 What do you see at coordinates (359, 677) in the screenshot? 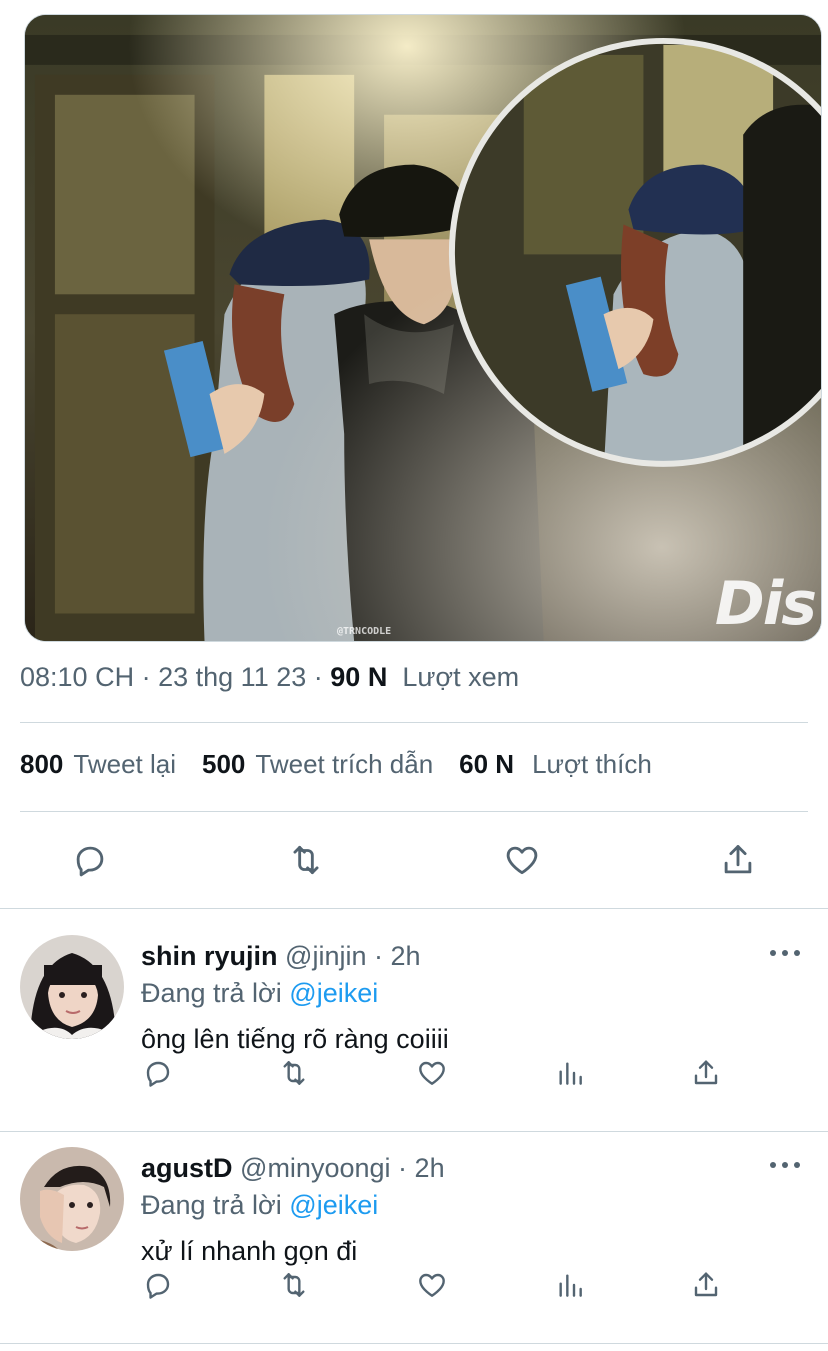
I see `views-count: 90 N` at bounding box center [359, 677].